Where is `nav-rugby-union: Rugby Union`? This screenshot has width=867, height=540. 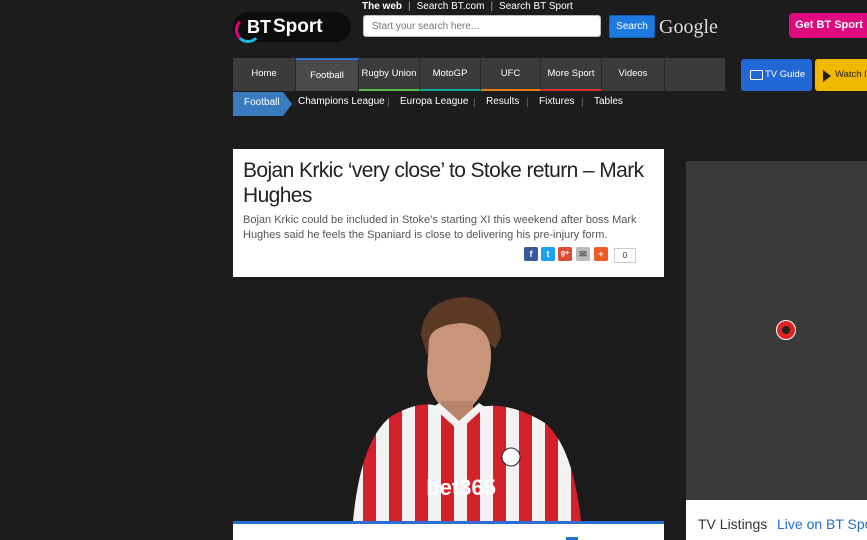
nav-rugby-union: Rugby Union is located at coordinates (389, 74).